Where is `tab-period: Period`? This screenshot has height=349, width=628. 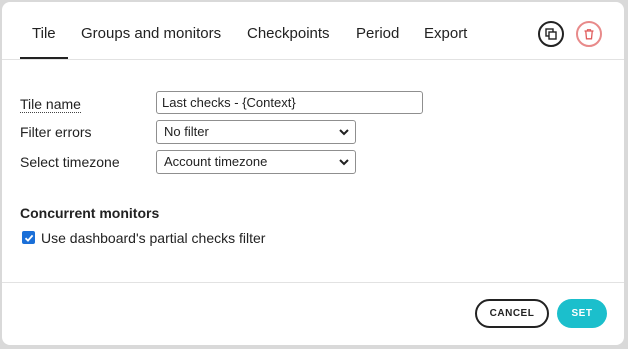
tab-period: Period is located at coordinates (377, 30).